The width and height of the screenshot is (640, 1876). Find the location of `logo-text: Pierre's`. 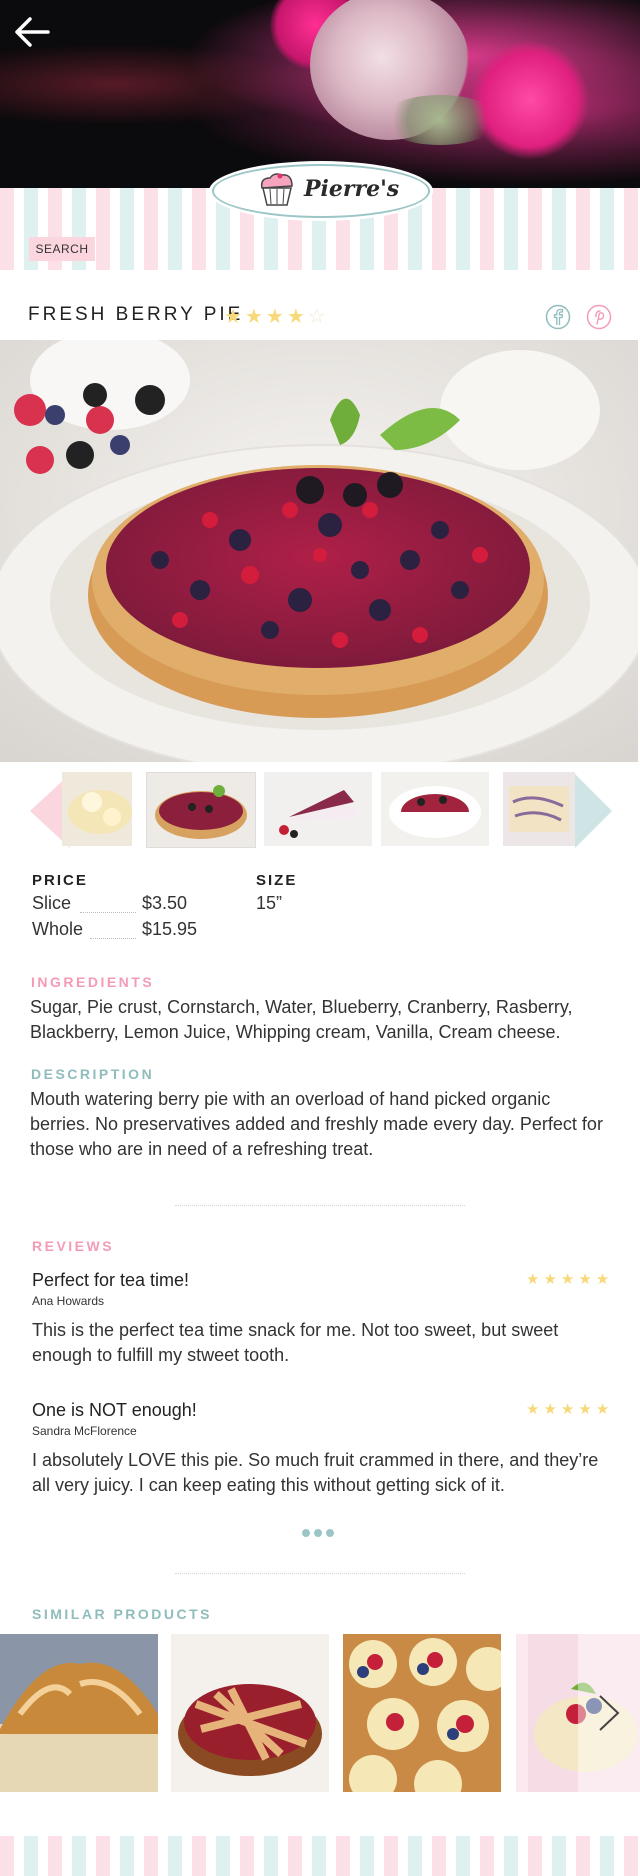

logo-text: Pierre's is located at coordinates (352, 189).